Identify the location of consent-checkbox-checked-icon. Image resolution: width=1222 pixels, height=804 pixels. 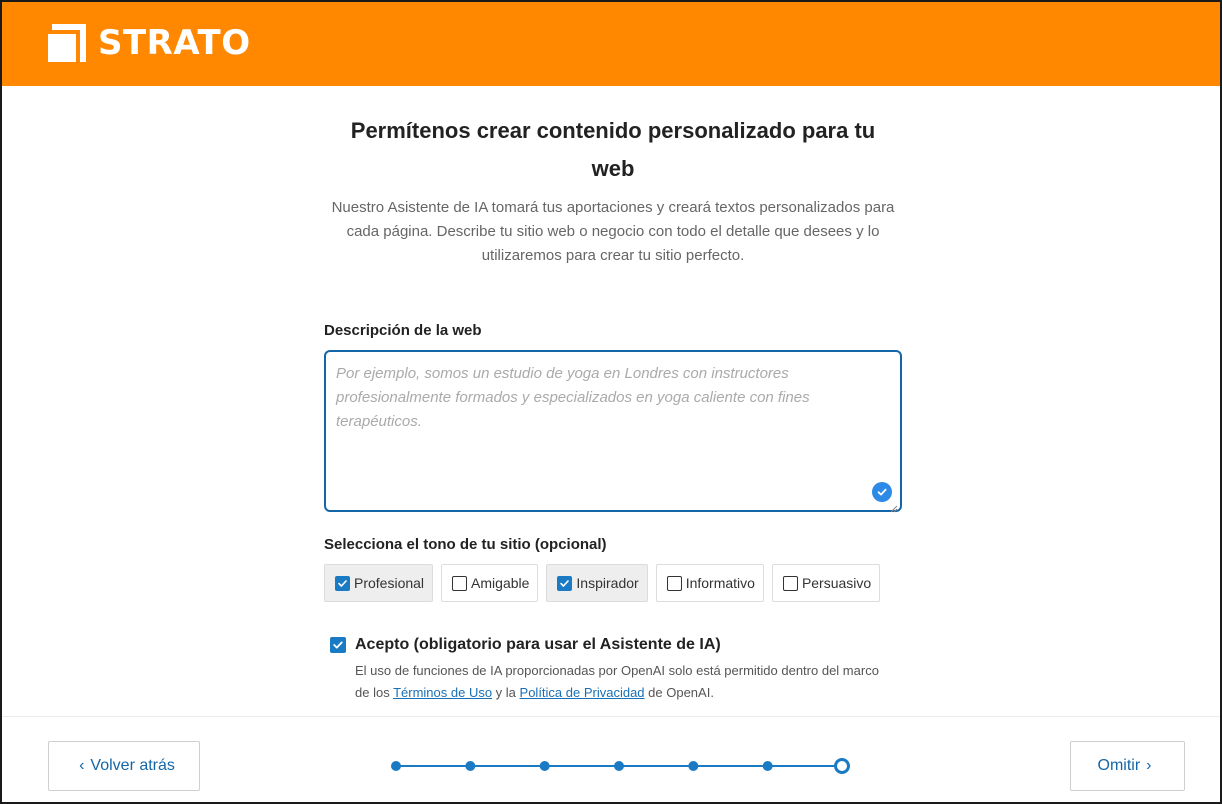
(338, 645).